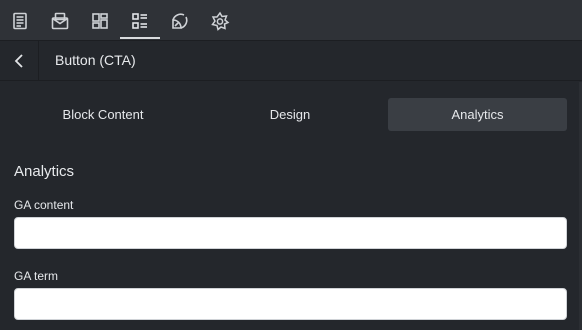 Image resolution: width=582 pixels, height=330 pixels. Describe the element at coordinates (103, 114) in the screenshot. I see `tab-block-content: Block Content` at that location.